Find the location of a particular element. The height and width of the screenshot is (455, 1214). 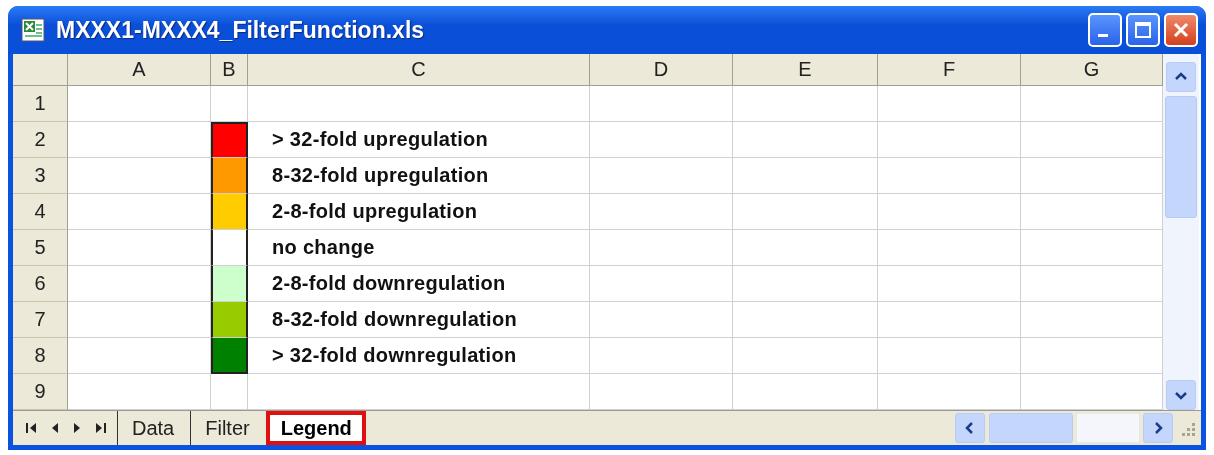

row-header: 6 is located at coordinates (40, 284).